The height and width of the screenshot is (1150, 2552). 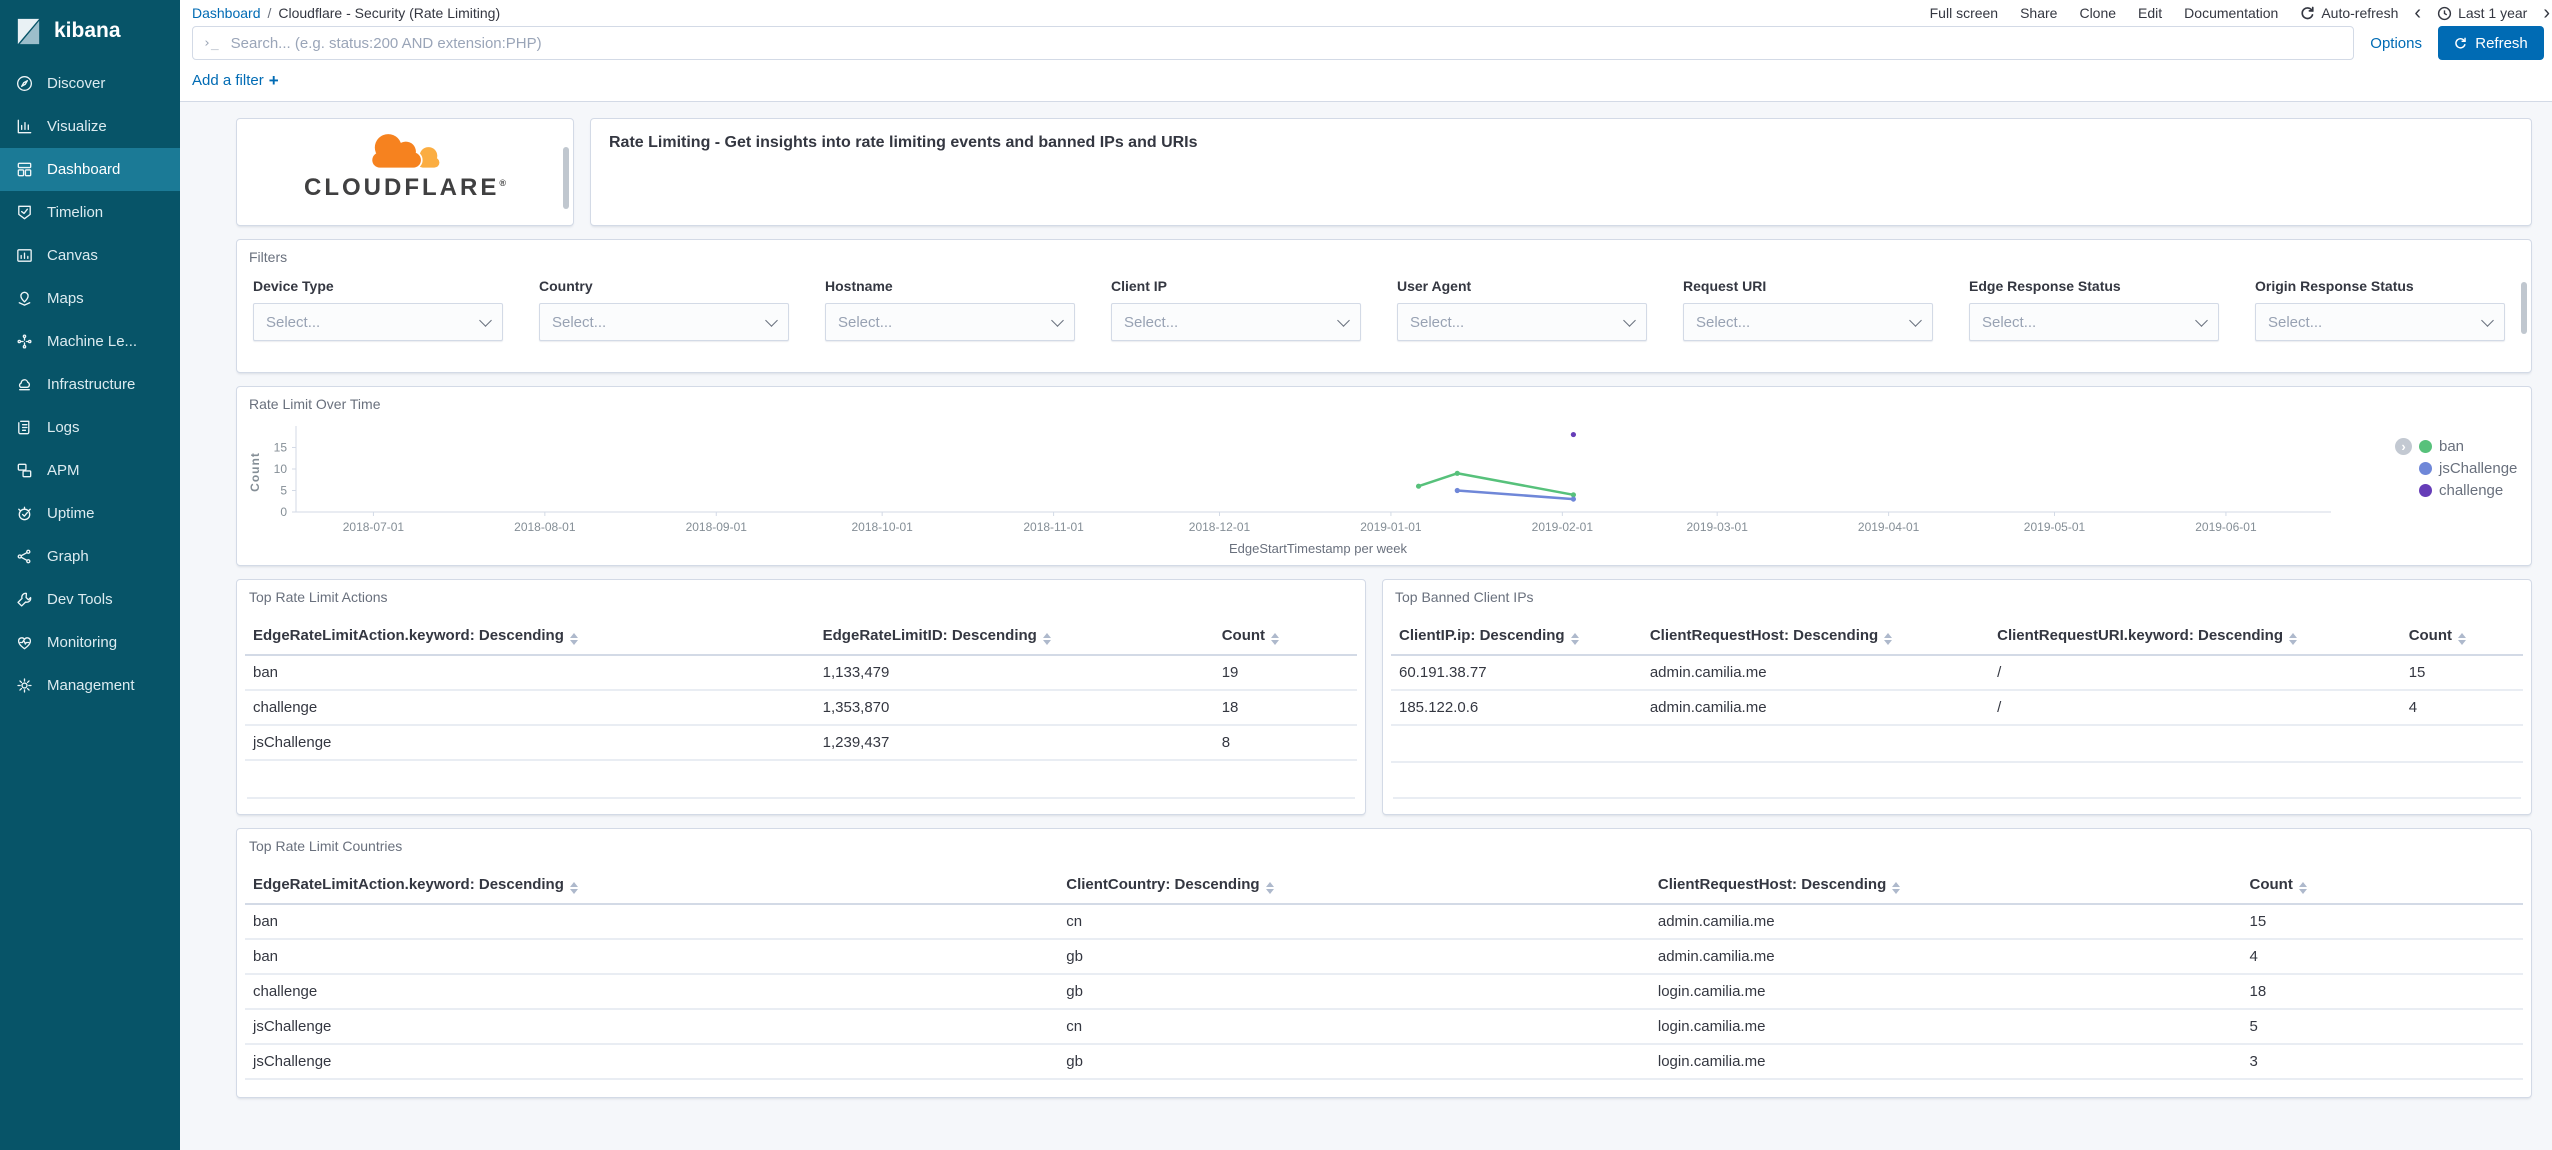 I want to click on sort-icon, so click(x=1574, y=639).